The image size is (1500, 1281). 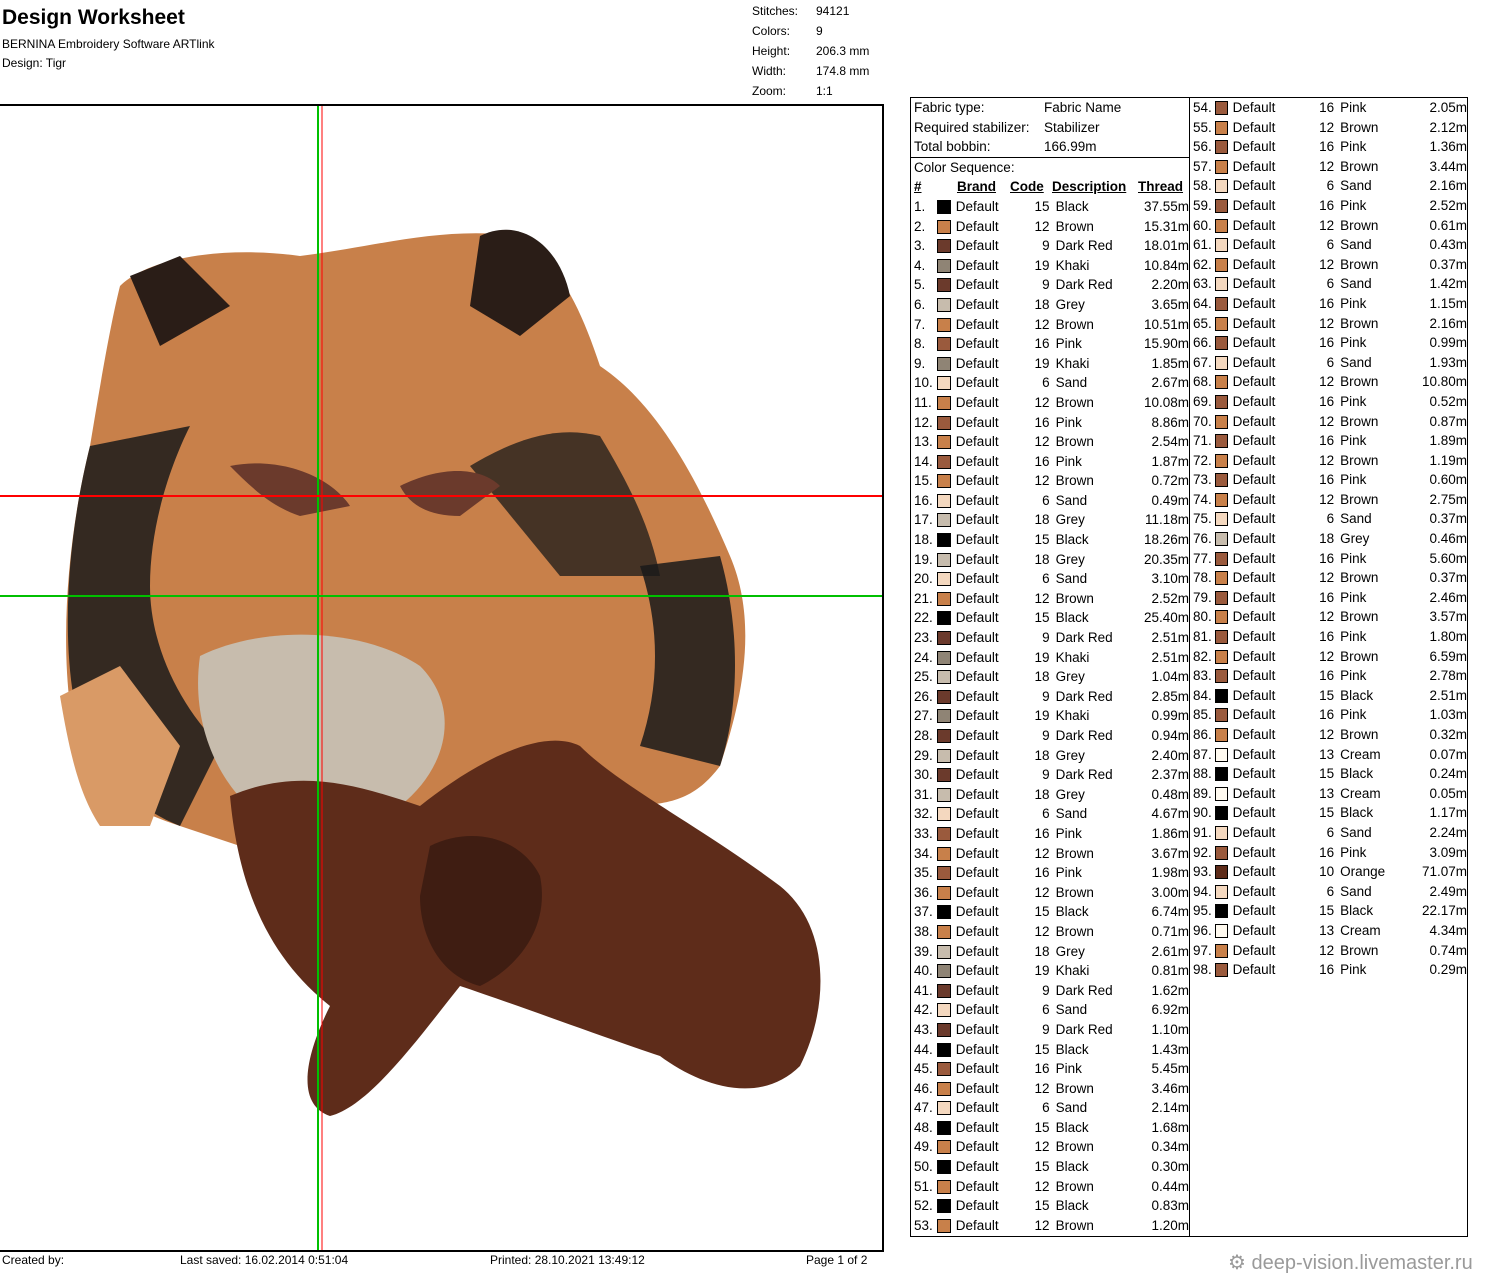 What do you see at coordinates (1330, 421) in the screenshot?
I see `table-row: 70. Default 12 Brown 0.87m` at bounding box center [1330, 421].